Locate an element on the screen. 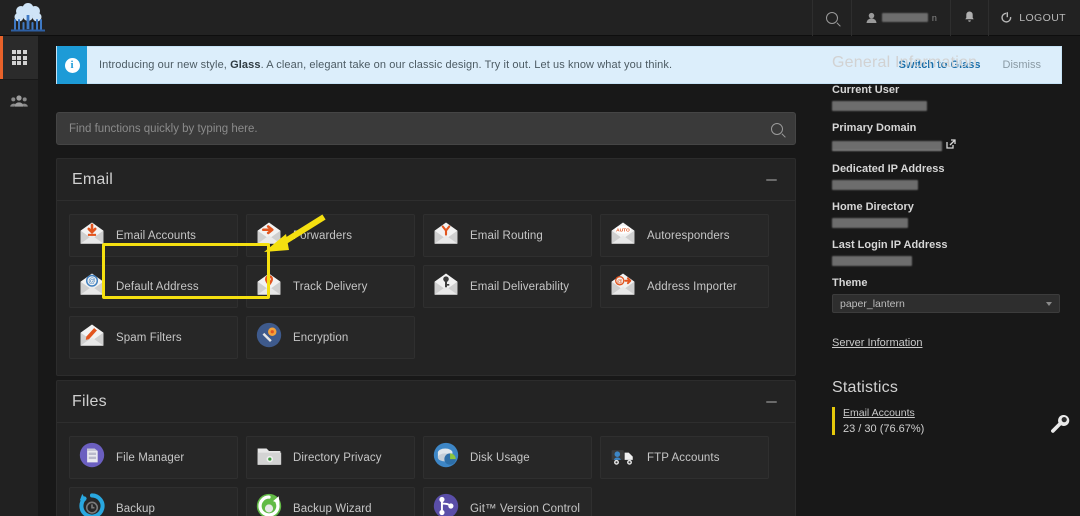  tile-label: Directory Privacy is located at coordinates (337, 457).